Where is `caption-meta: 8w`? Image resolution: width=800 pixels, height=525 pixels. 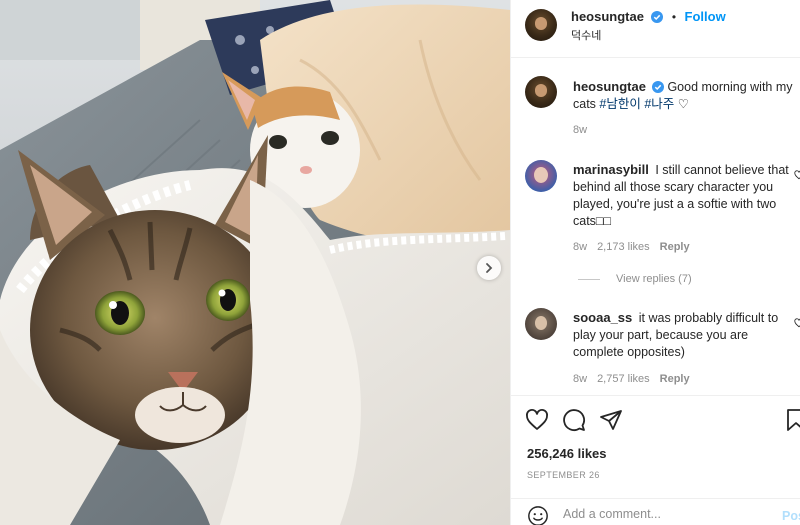
caption-meta: 8w is located at coordinates (585, 130).